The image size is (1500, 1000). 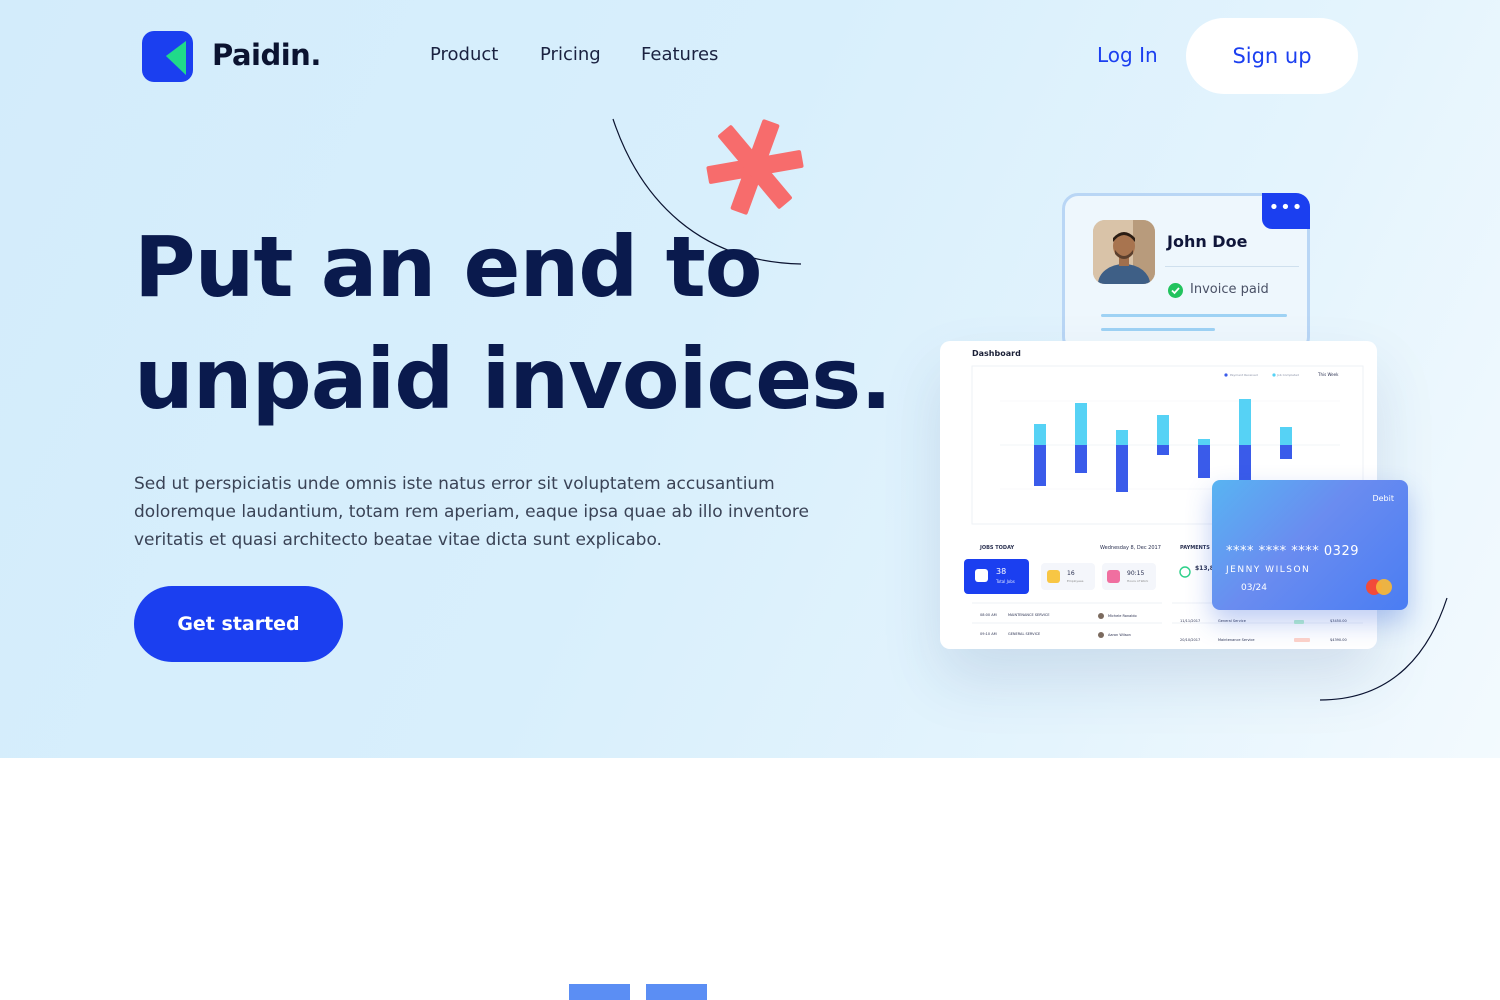 What do you see at coordinates (464, 54) in the screenshot?
I see `nav-link-product: Product` at bounding box center [464, 54].